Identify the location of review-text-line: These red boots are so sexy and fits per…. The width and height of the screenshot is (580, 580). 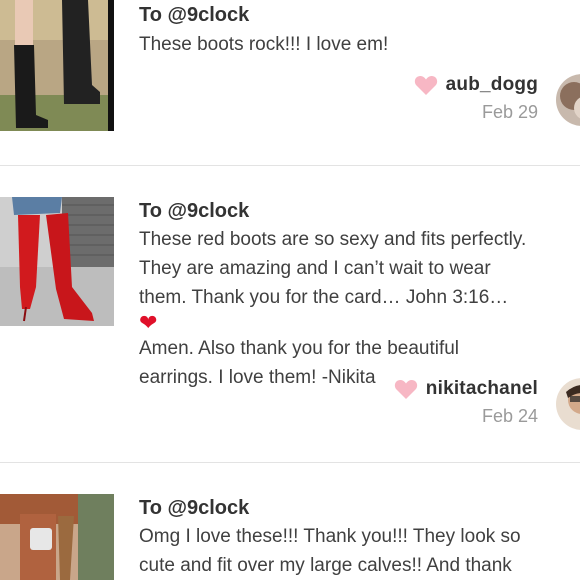
(333, 239).